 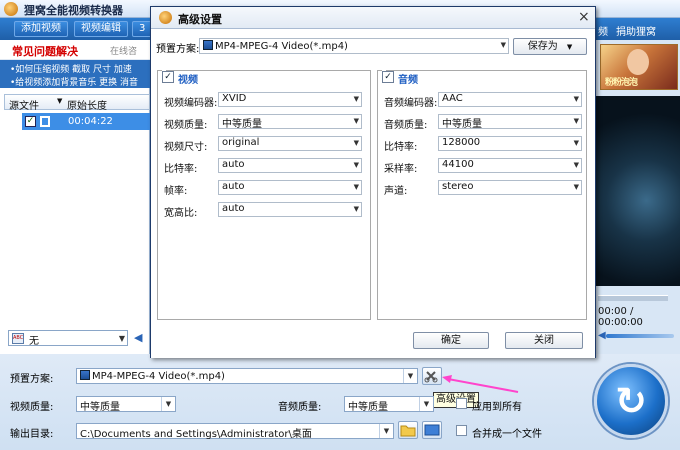 I want to click on volume-control: ◀, so click(x=637, y=336).